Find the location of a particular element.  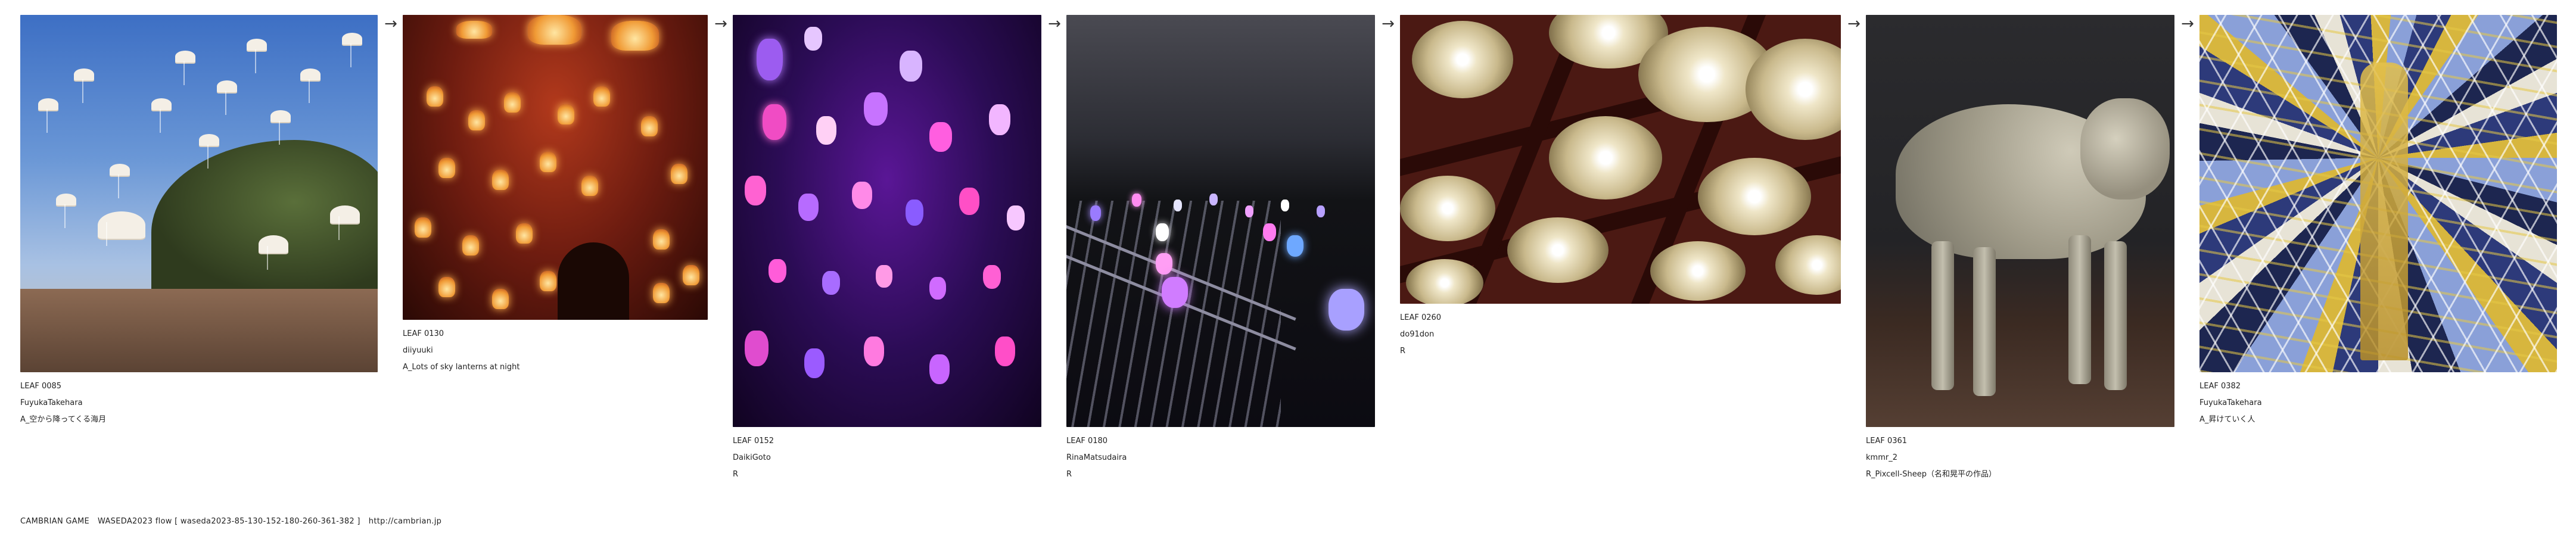

leaf-id: LEAF 0180 is located at coordinates (1087, 441).